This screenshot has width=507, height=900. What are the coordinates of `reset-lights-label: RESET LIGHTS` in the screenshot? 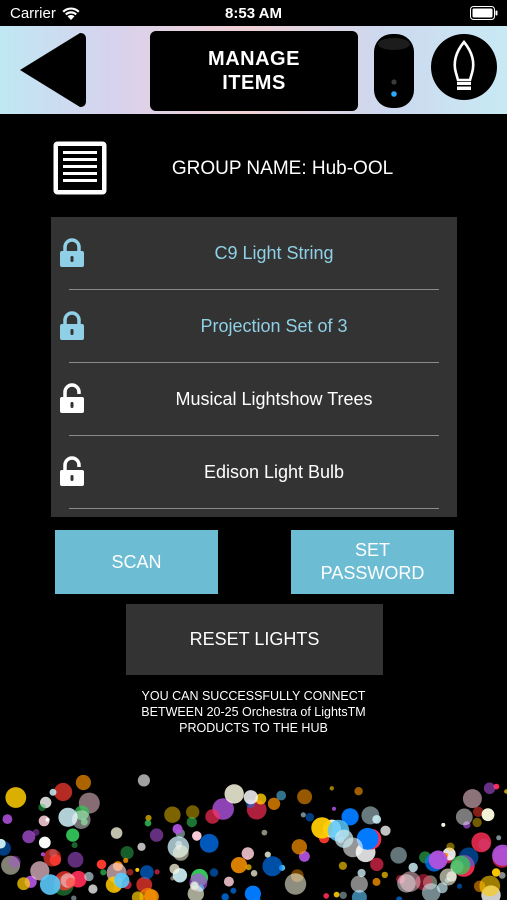 It's located at (254, 639).